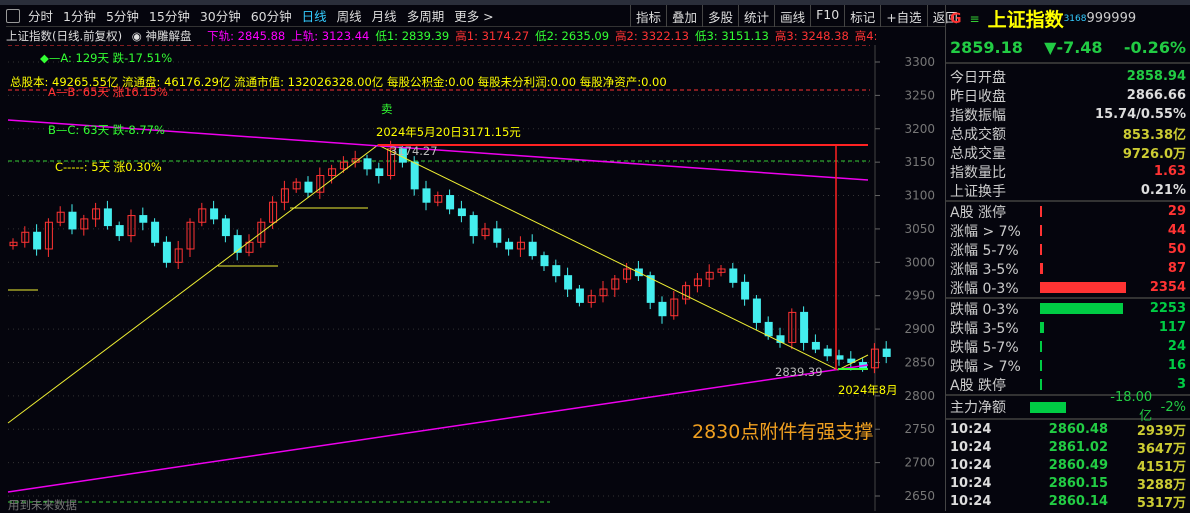 This screenshot has width=1190, height=513. I want to click on period-tab: 分时, so click(40, 15).